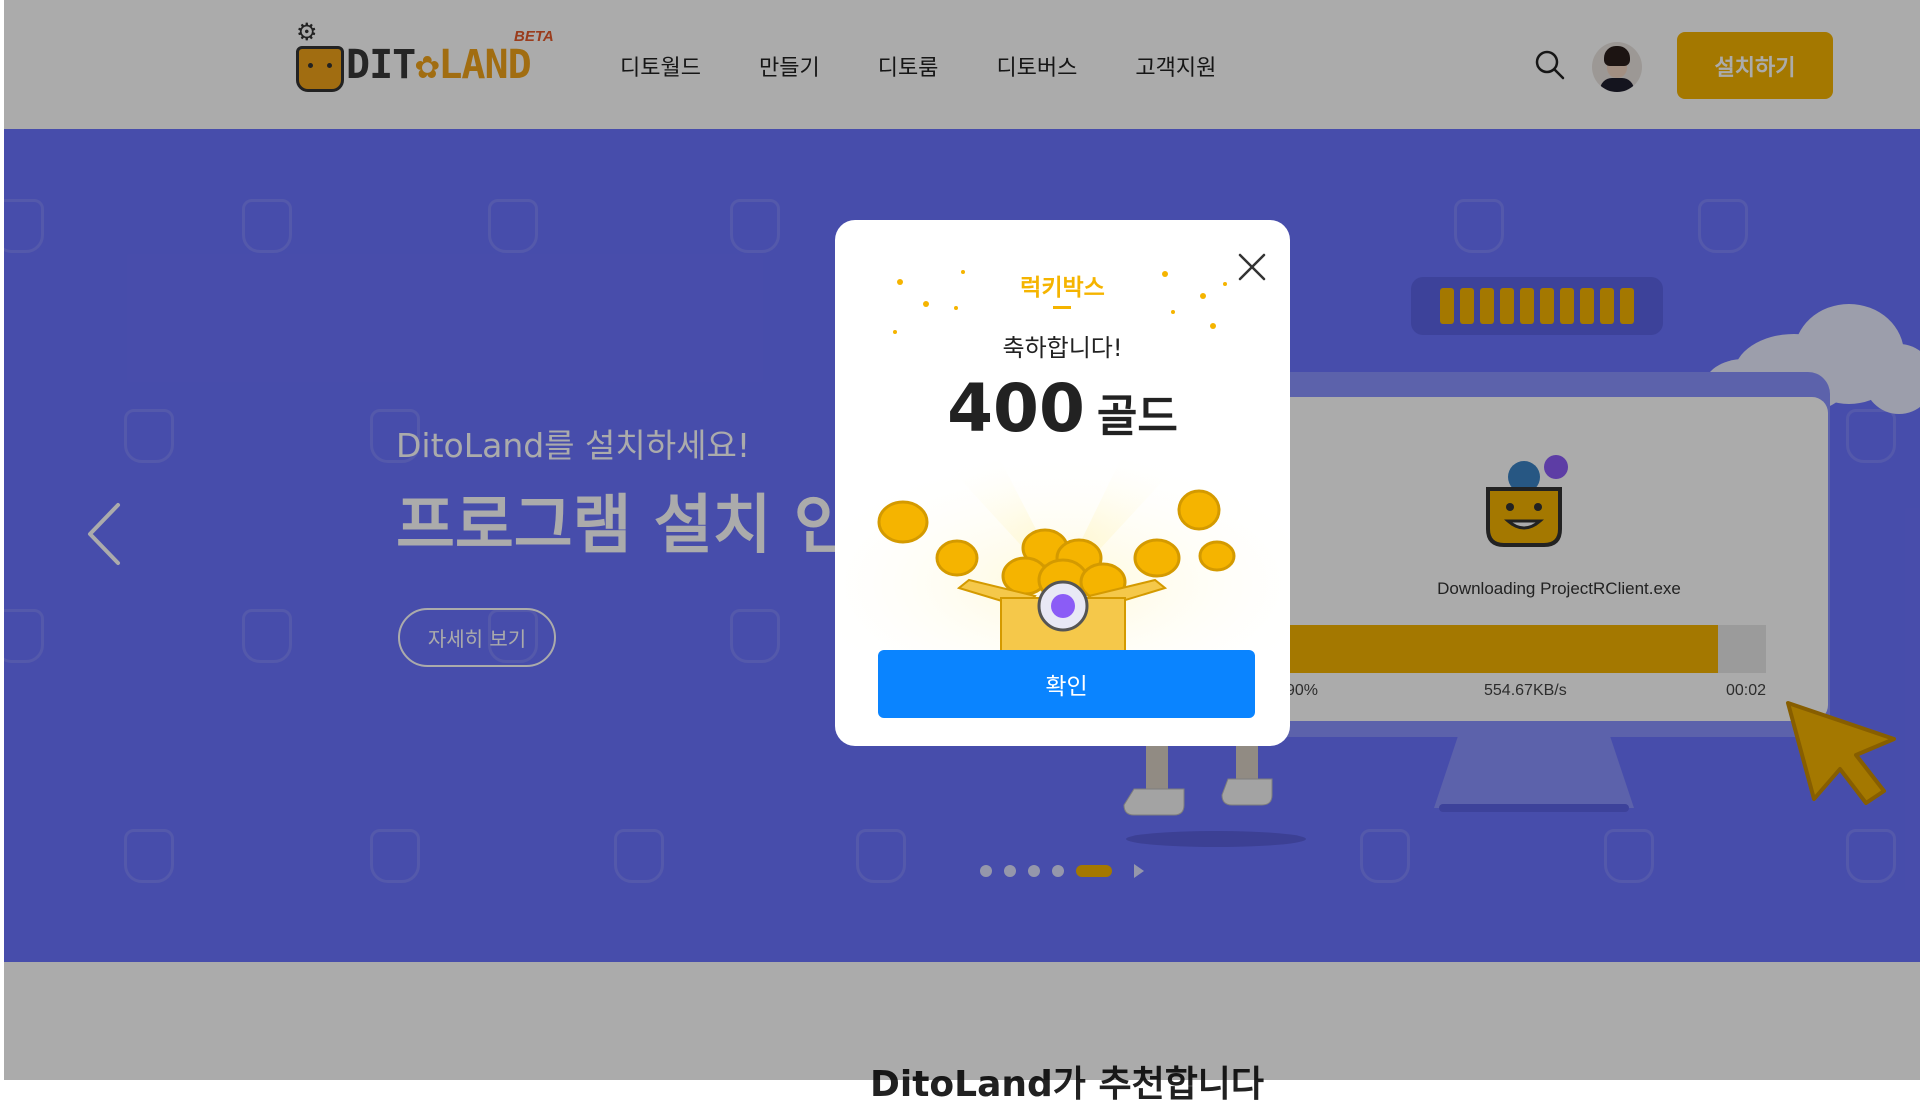  What do you see at coordinates (1062, 540) in the screenshot?
I see `coin-chest-illustration` at bounding box center [1062, 540].